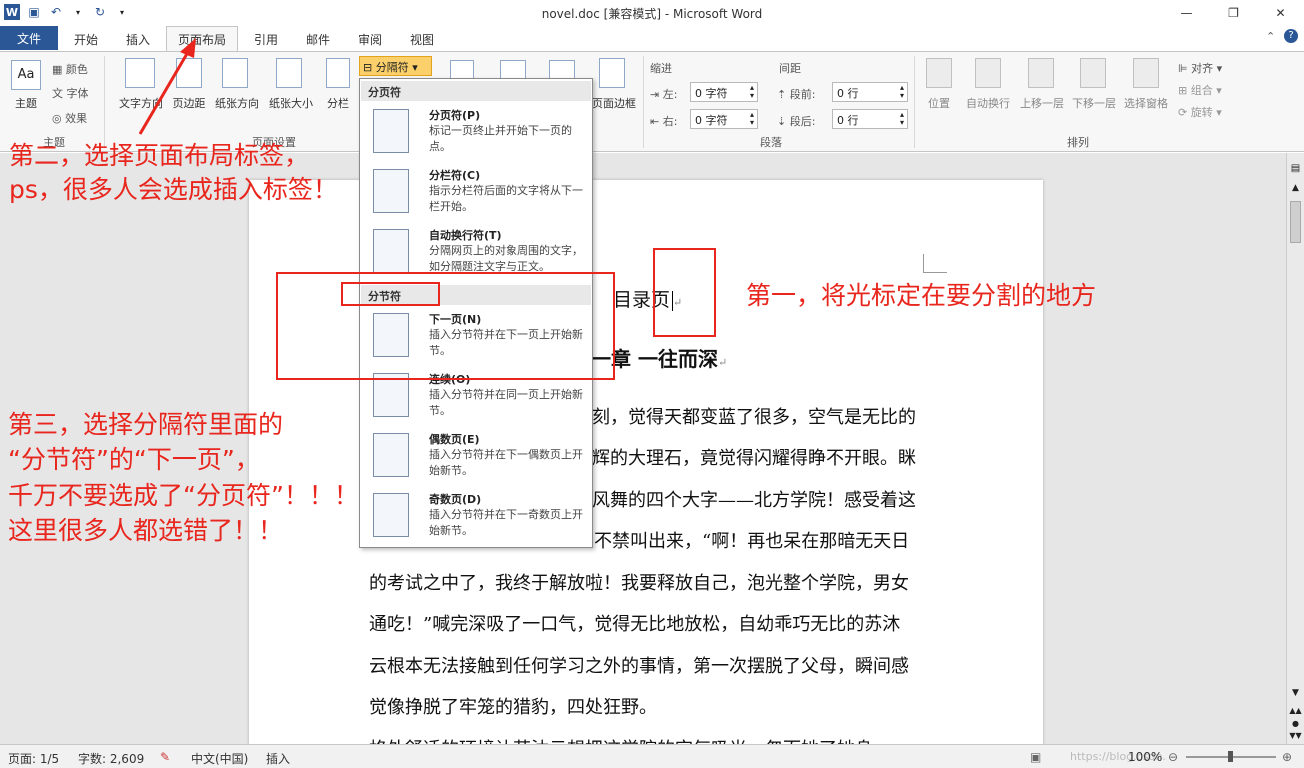 This screenshot has width=1304, height=768. What do you see at coordinates (33, 758) in the screenshot?
I see `page-count: 页面: 1/5` at bounding box center [33, 758].